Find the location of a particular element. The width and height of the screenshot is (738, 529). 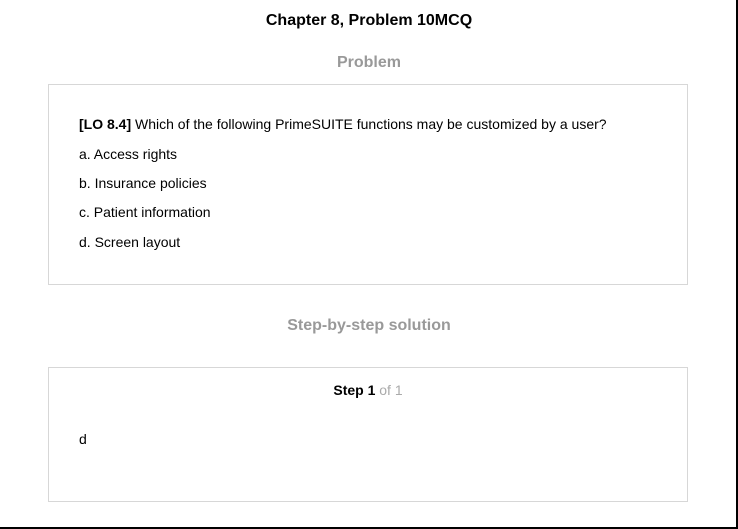

chapter-title: Chapter 8, Problem 10MCQ is located at coordinates (369, 20).